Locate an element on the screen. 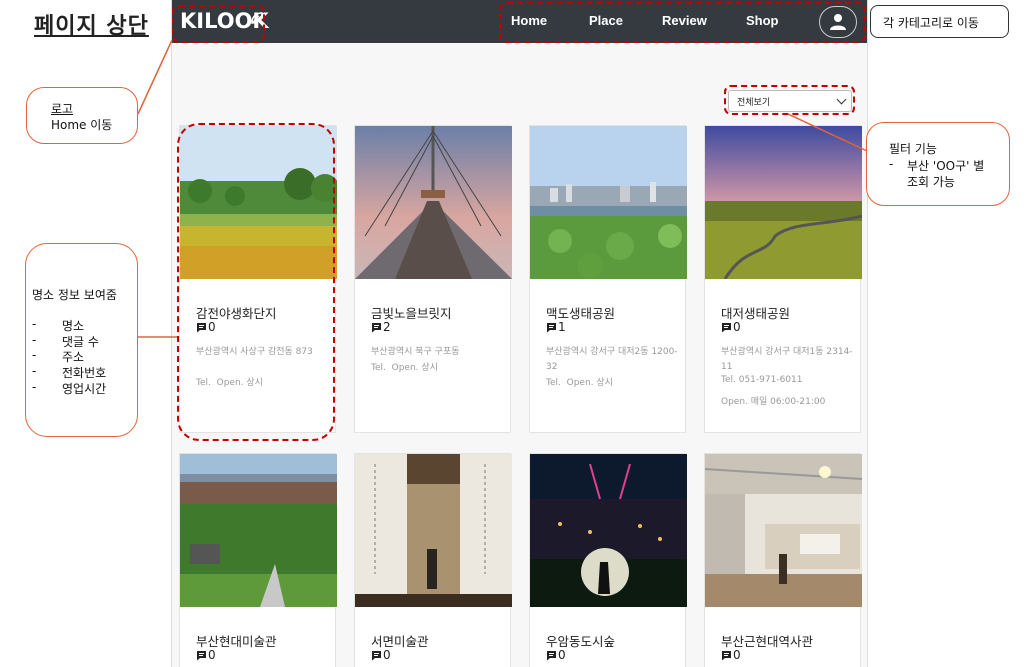 The width and height of the screenshot is (1035, 667). place-card: 금빛노을브릿지 2 부산광역시 북구 구포동 Tel. Open. 상시 is located at coordinates (433, 279).